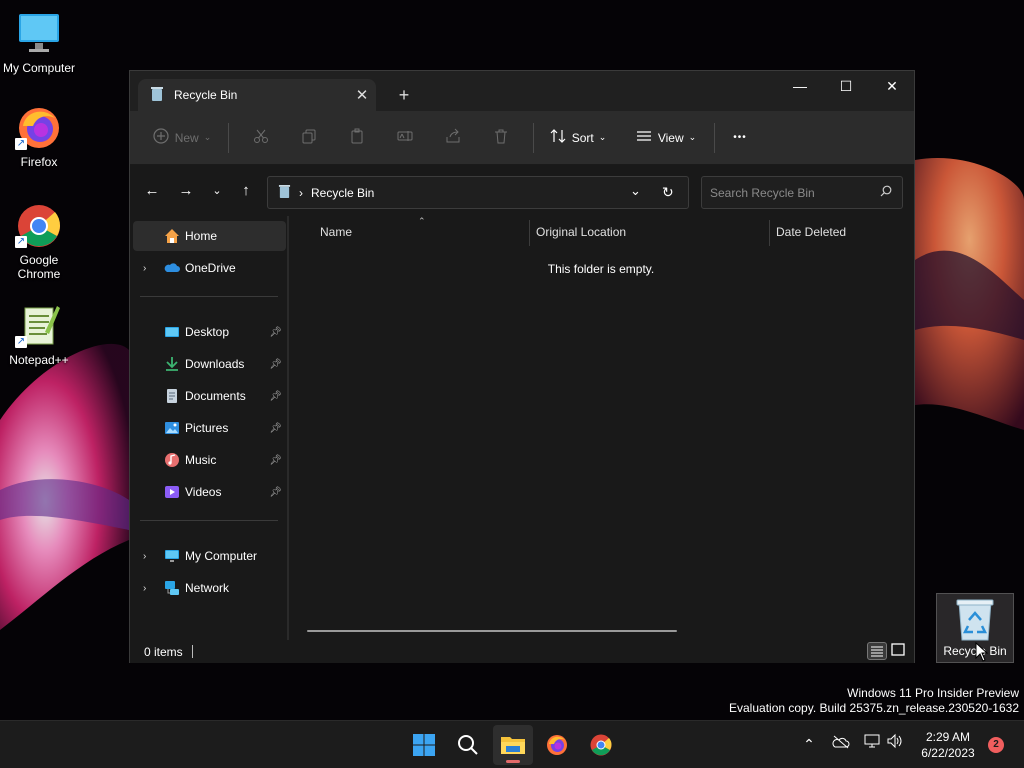 This screenshot has height=768, width=1024. What do you see at coordinates (39, 68) in the screenshot?
I see `desktop-icon-label: My Computer` at bounding box center [39, 68].